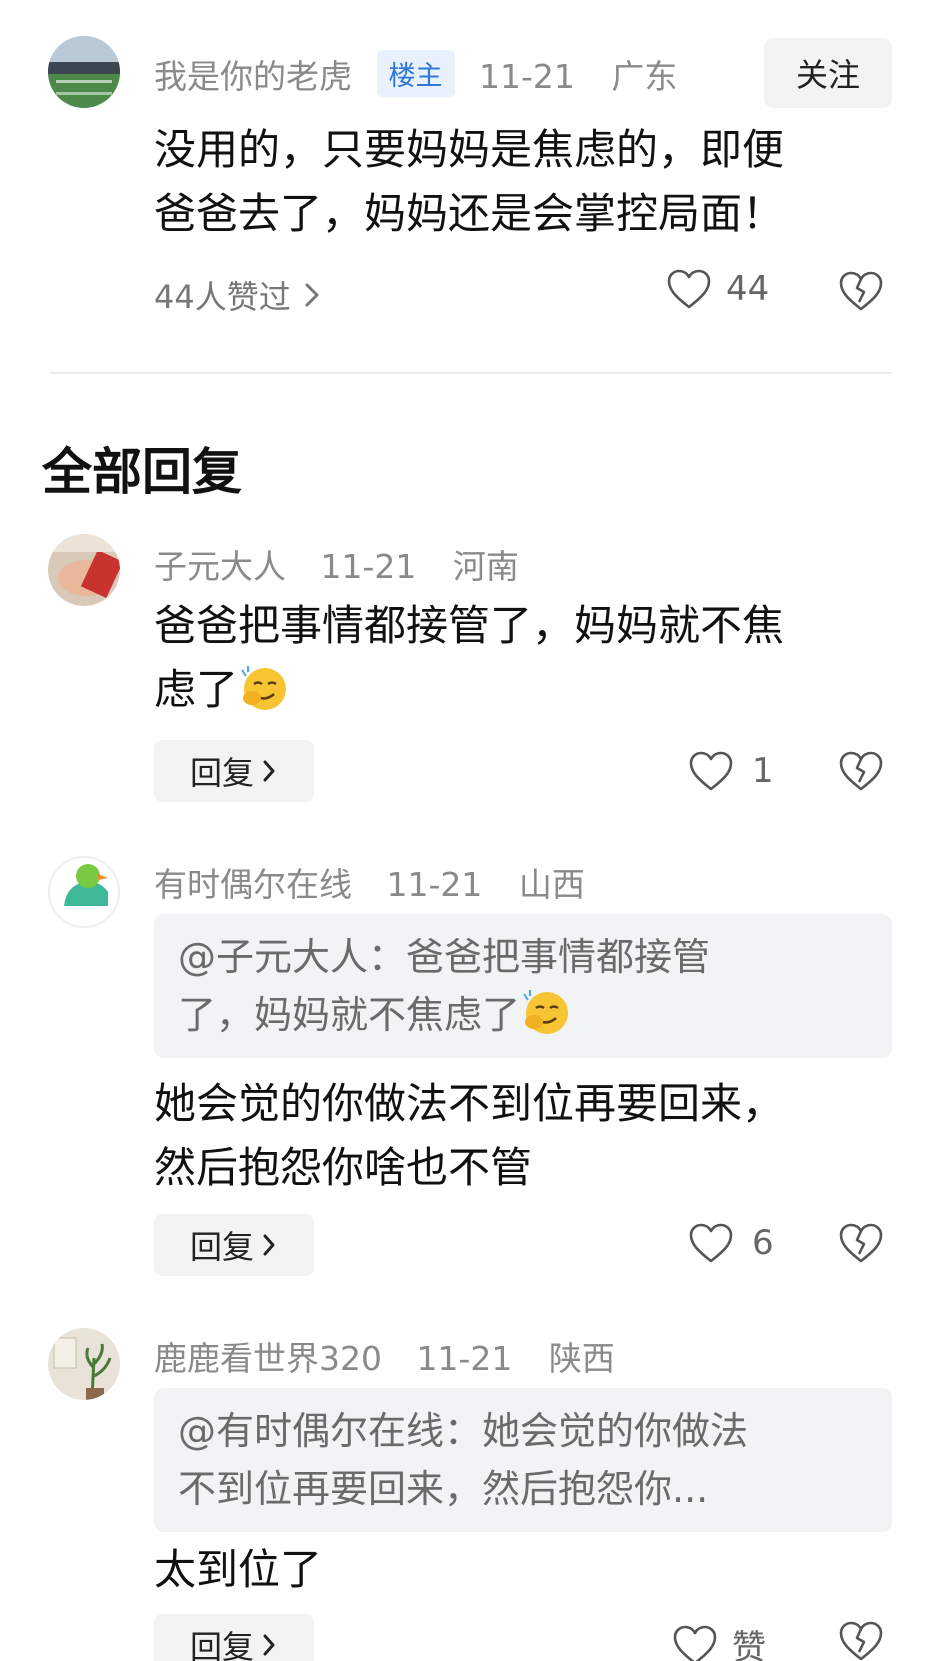 This screenshot has width=930, height=1661. I want to click on comment-text: 没用的，只要妈妈是焦虑的，即便 爸爸去了，妈妈还是会掌控局面！, so click(469, 182).